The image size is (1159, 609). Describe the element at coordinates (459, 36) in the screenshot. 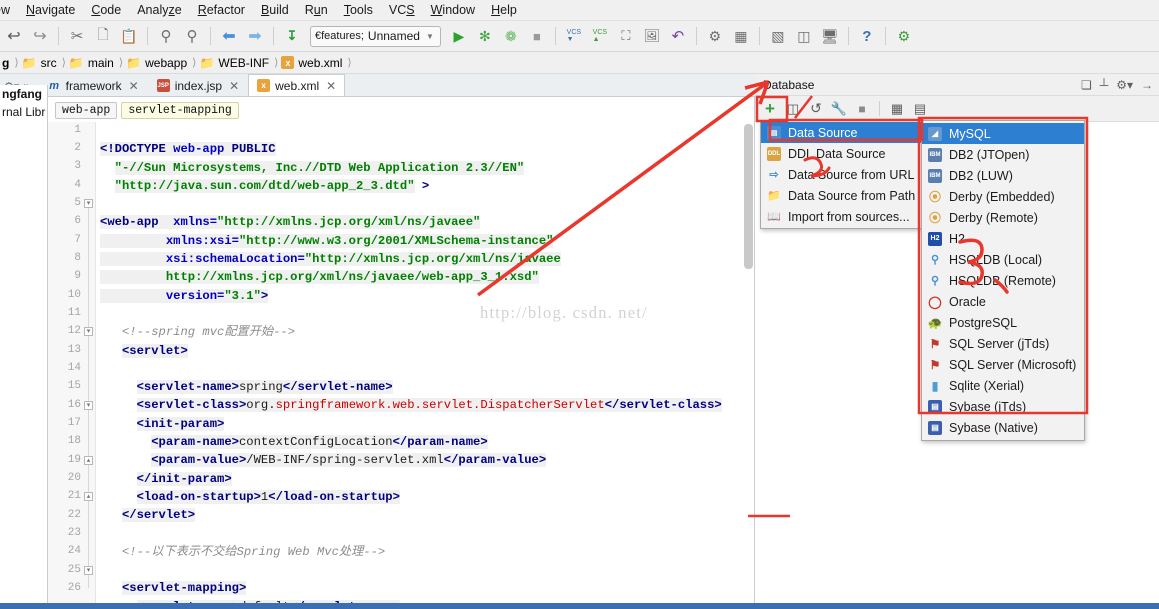

I see `run-icon: ▶` at that location.